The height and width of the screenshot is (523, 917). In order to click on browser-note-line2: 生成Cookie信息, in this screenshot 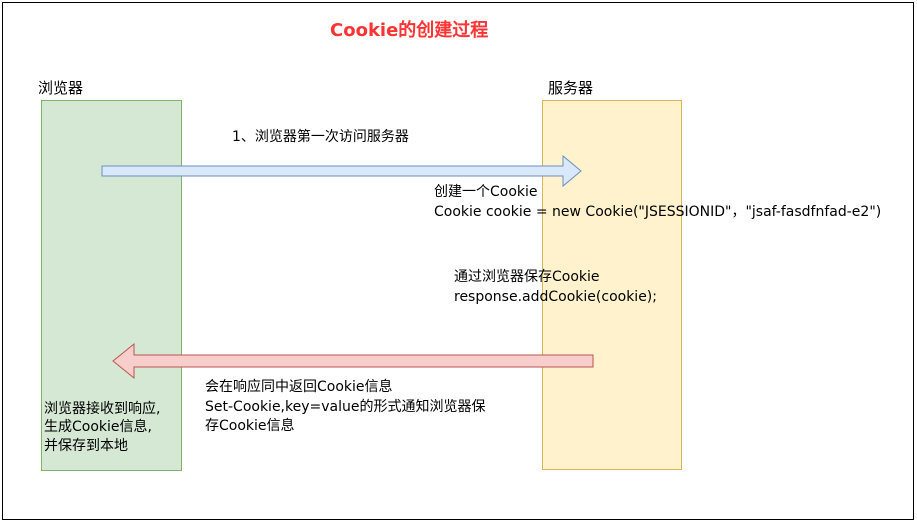, I will do `click(98, 427)`.